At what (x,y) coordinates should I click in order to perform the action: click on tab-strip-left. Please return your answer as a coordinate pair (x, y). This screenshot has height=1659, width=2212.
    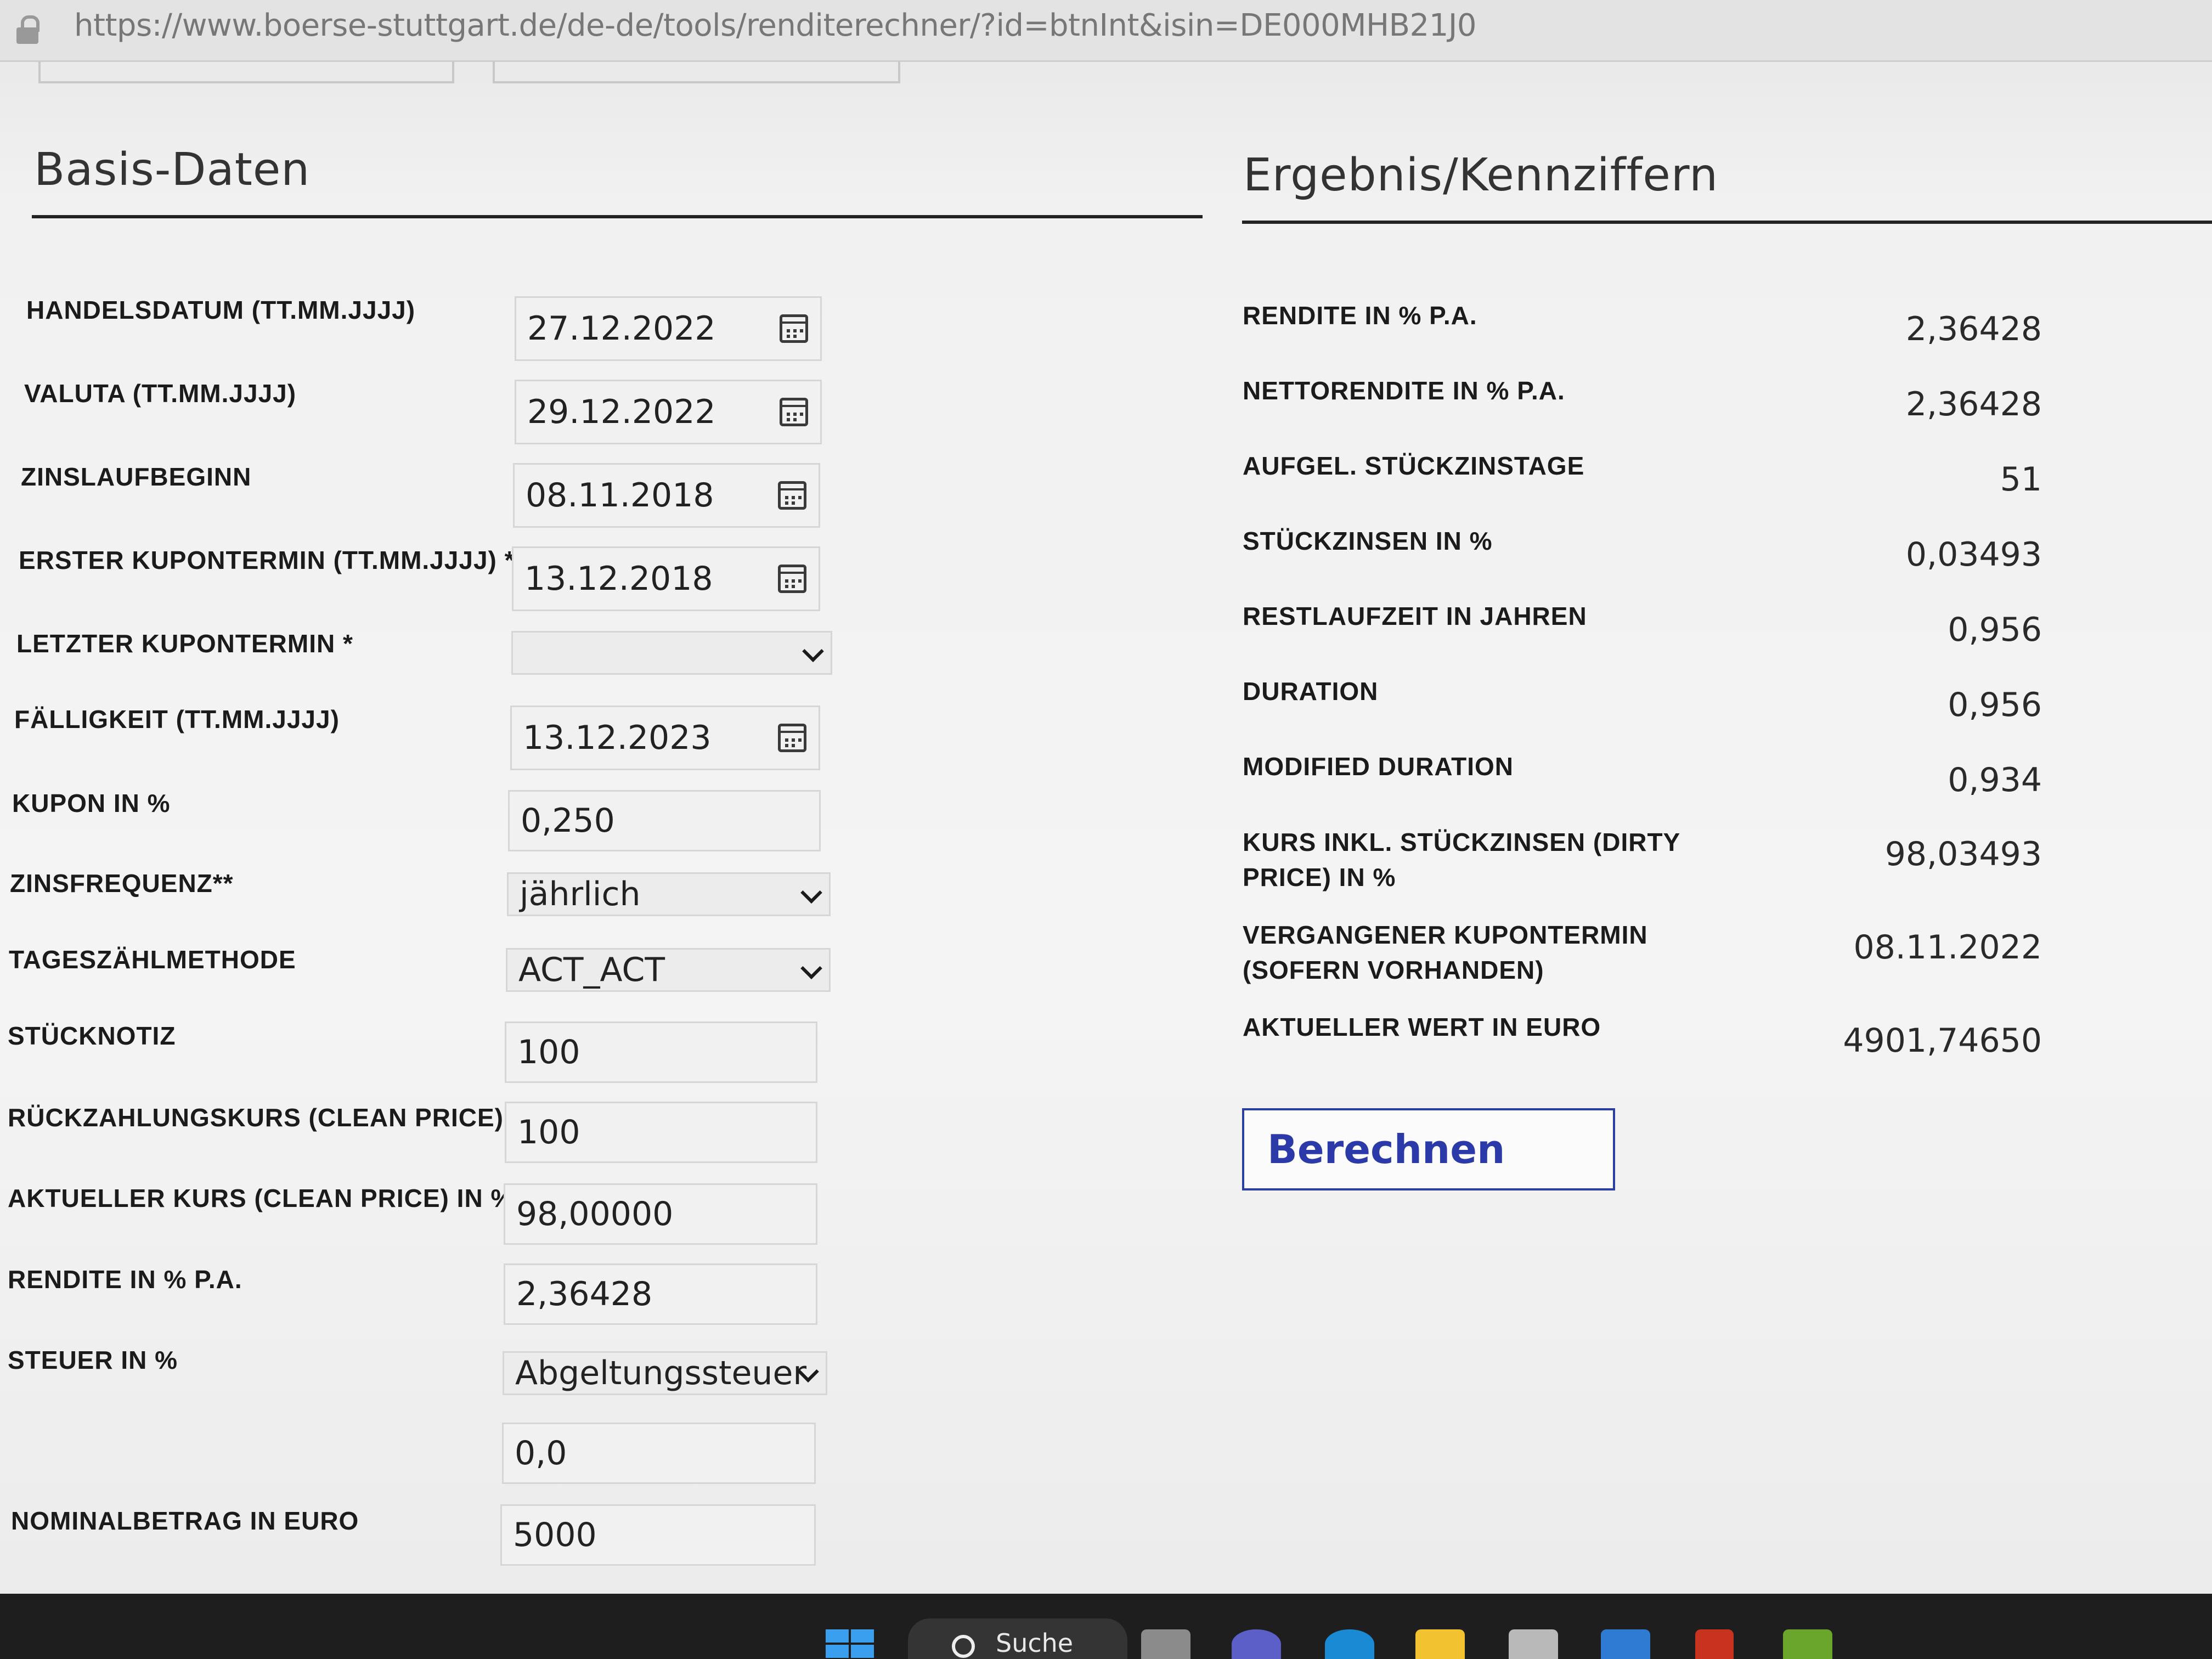
    Looking at the image, I should click on (246, 72).